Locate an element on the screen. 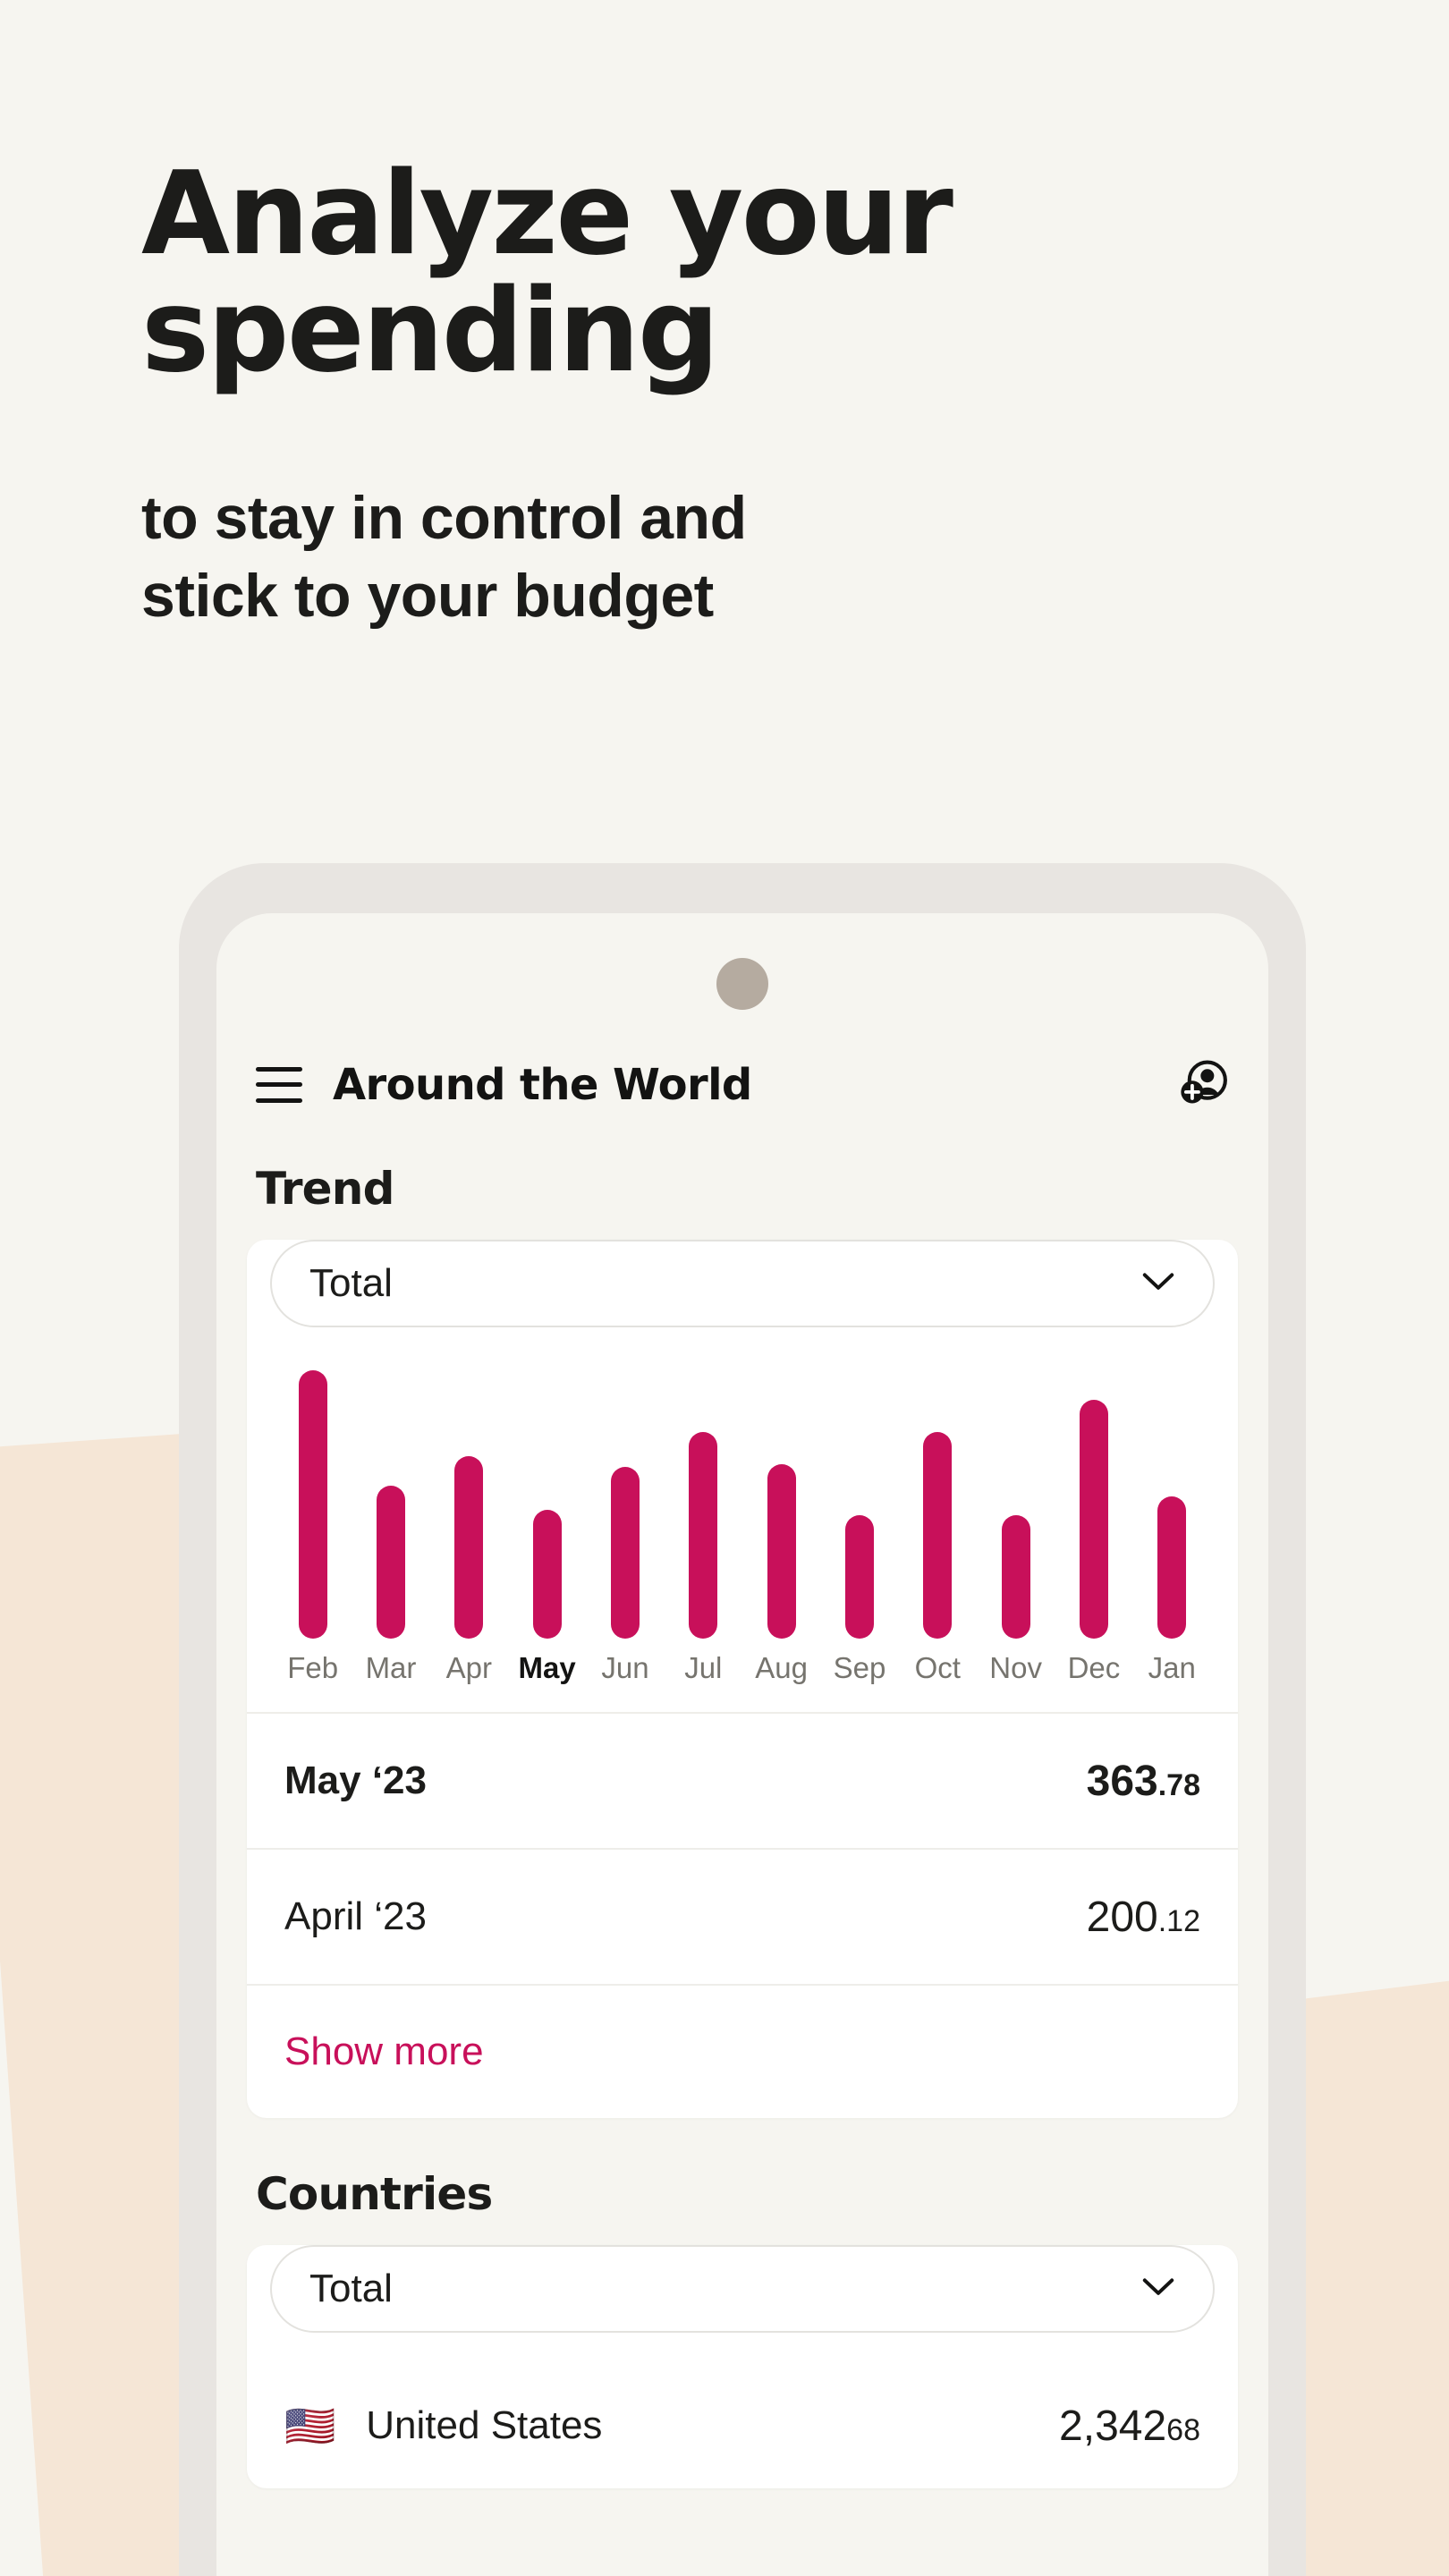 Image resolution: width=1449 pixels, height=2576 pixels. trend-row-label: May ‘23 is located at coordinates (355, 1780).